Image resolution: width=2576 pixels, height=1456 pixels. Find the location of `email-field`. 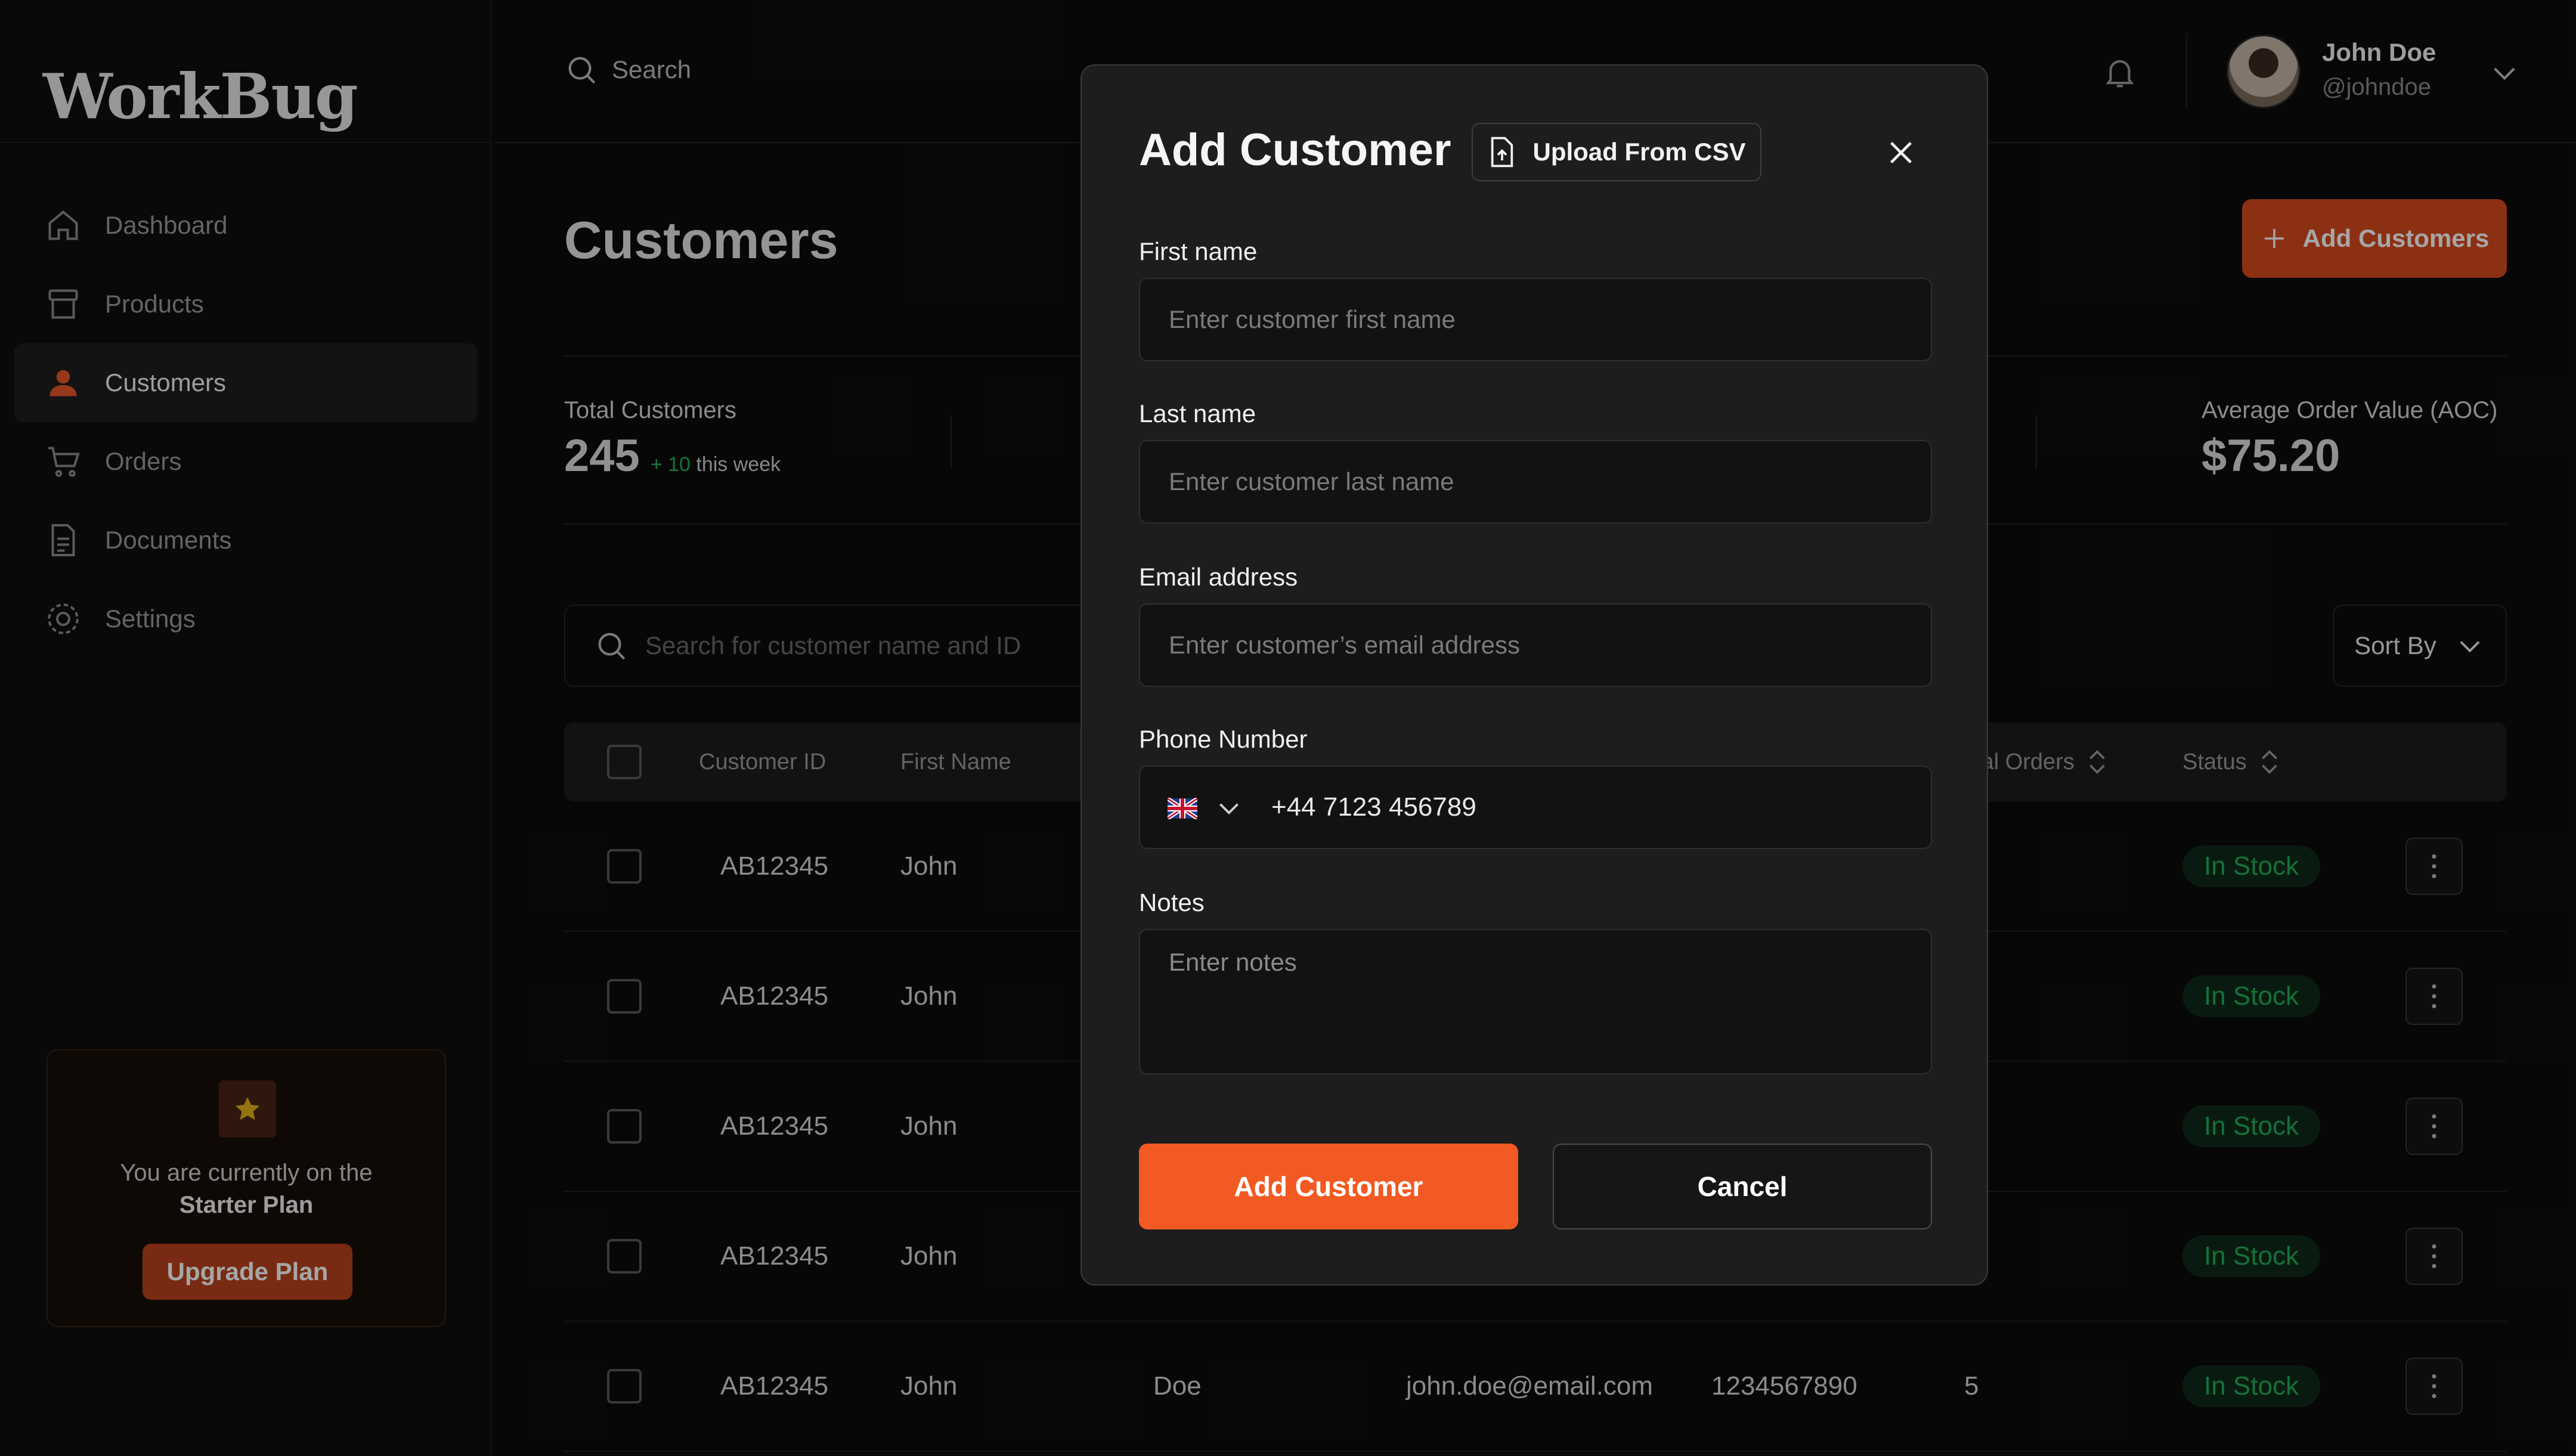

email-field is located at coordinates (1535, 645).